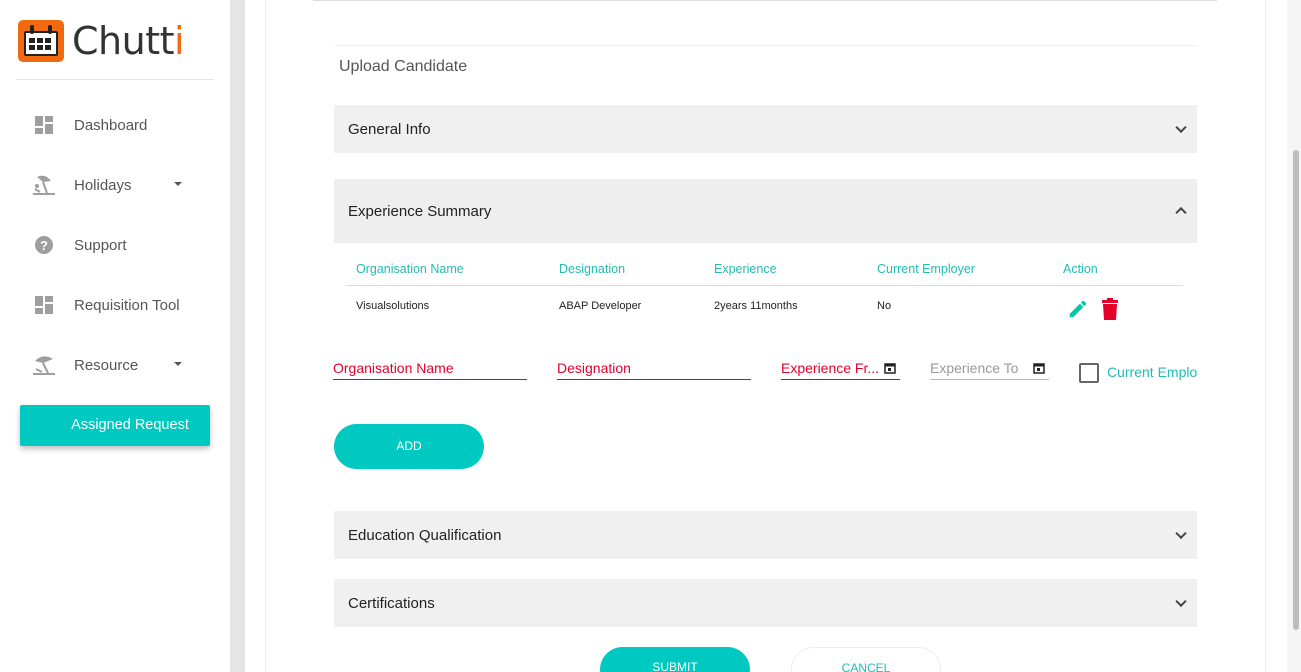 This screenshot has height=672, width=1301. I want to click on designation-input: Designation, so click(654, 368).